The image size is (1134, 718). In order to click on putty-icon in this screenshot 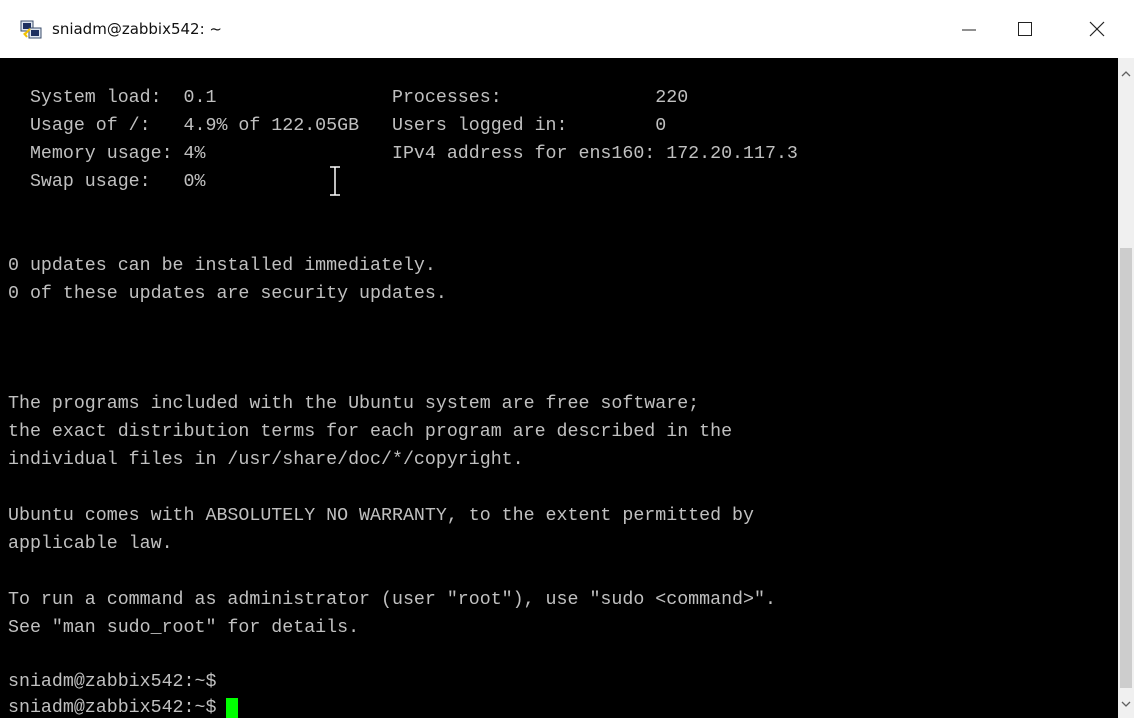, I will do `click(31, 30)`.